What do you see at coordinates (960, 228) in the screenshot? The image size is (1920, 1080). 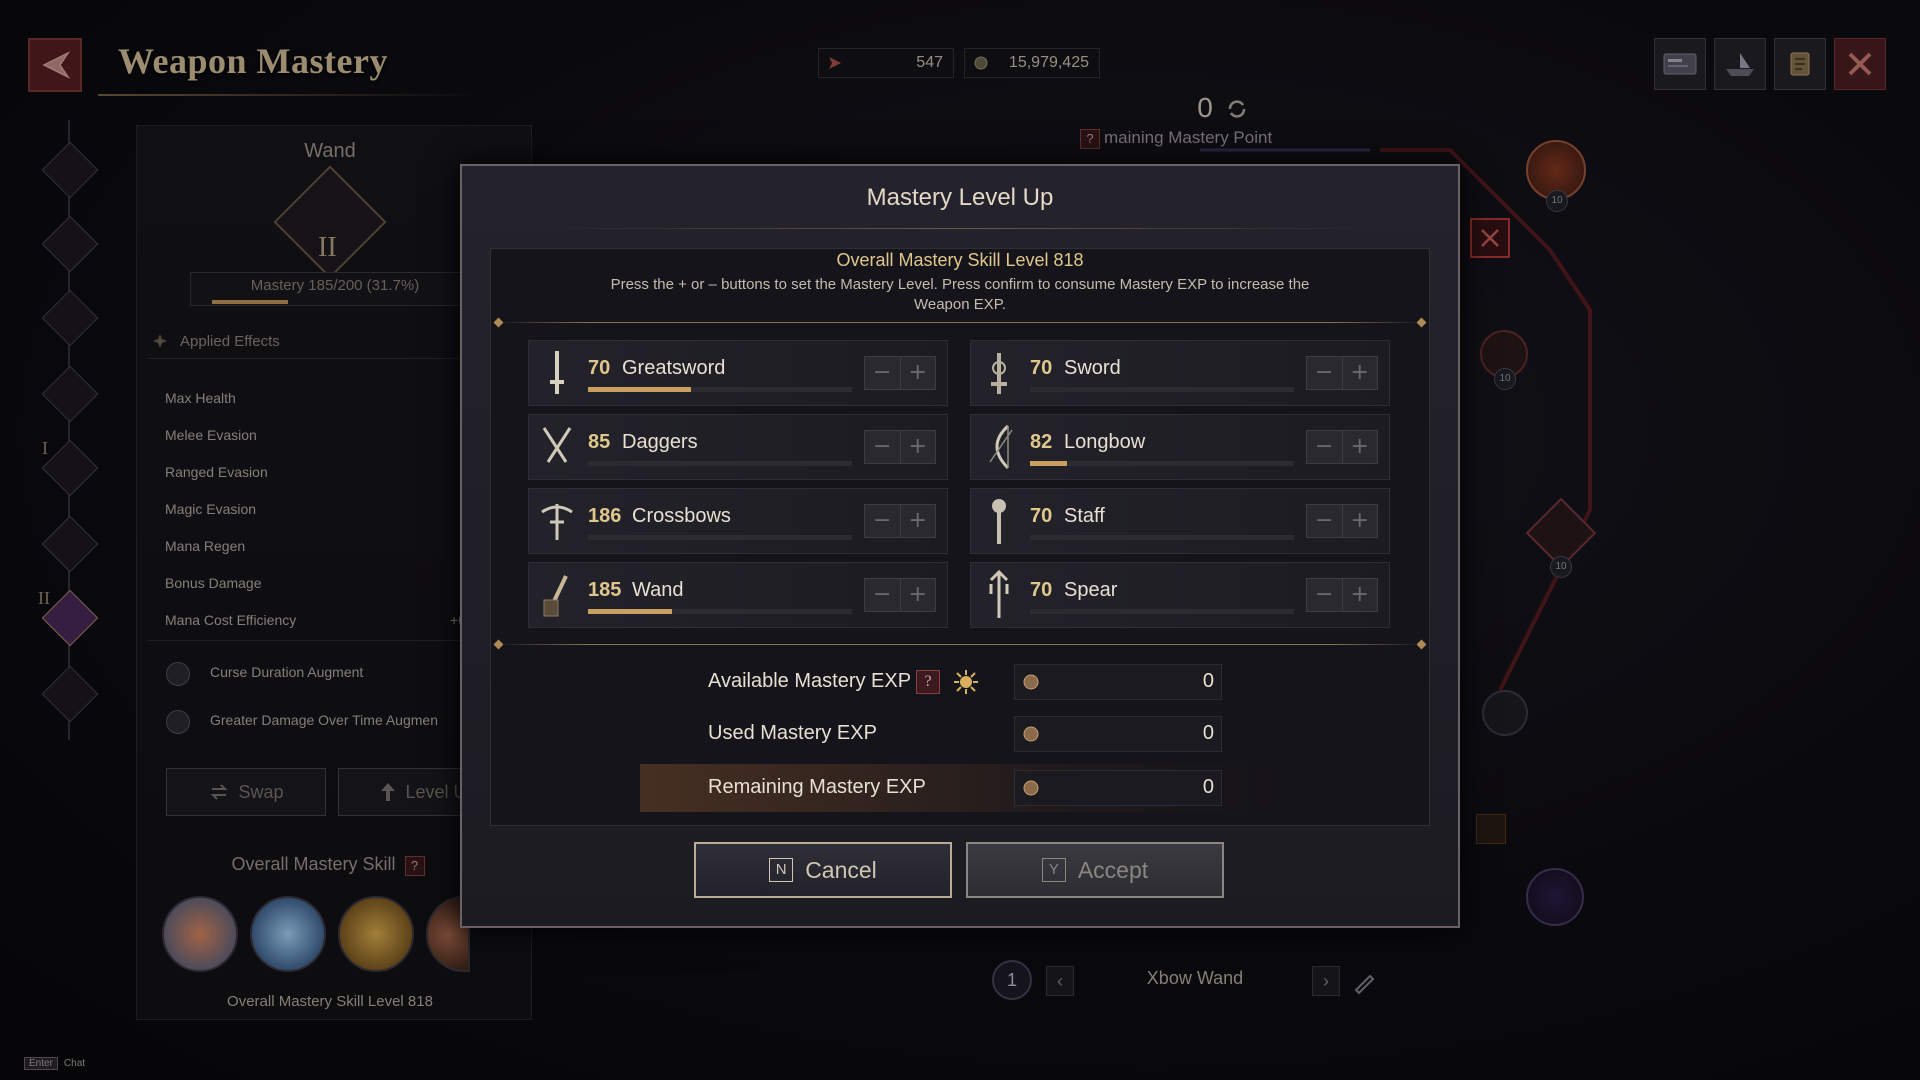 I see `title-divider` at bounding box center [960, 228].